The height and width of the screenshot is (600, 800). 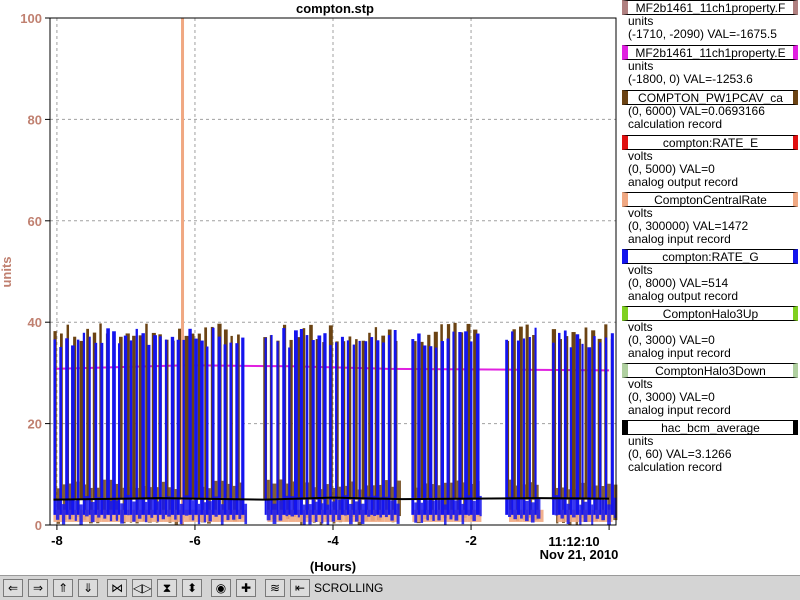 What do you see at coordinates (13, 588) in the screenshot?
I see `scroll-left-button: ⇐` at bounding box center [13, 588].